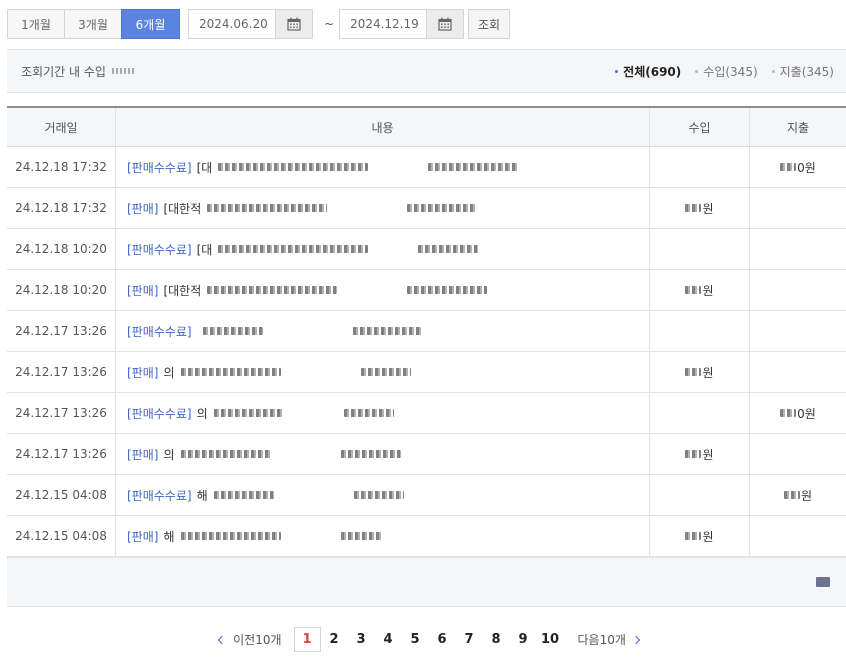 This screenshot has height=664, width=846. What do you see at coordinates (383, 413) in the screenshot?
I see `row-content: [판매수수료] 의` at bounding box center [383, 413].